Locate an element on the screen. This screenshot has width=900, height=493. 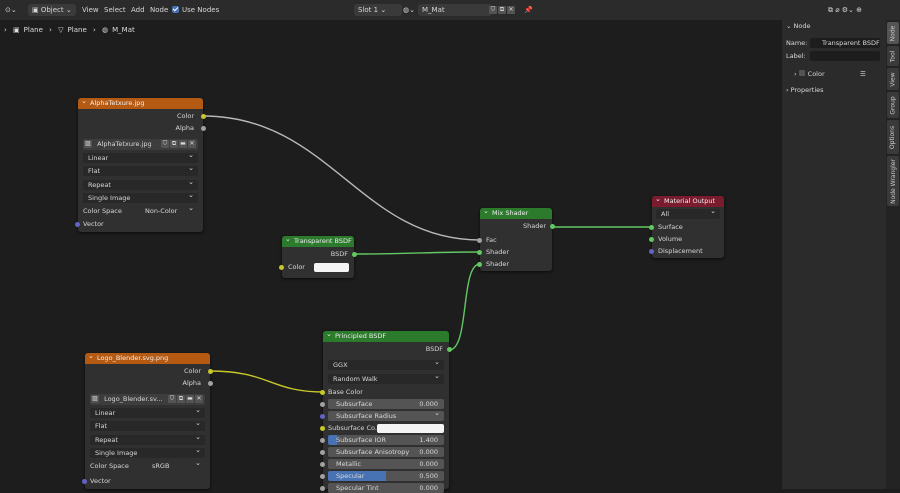
name-field: Transparent BSDF is located at coordinates (845, 43).